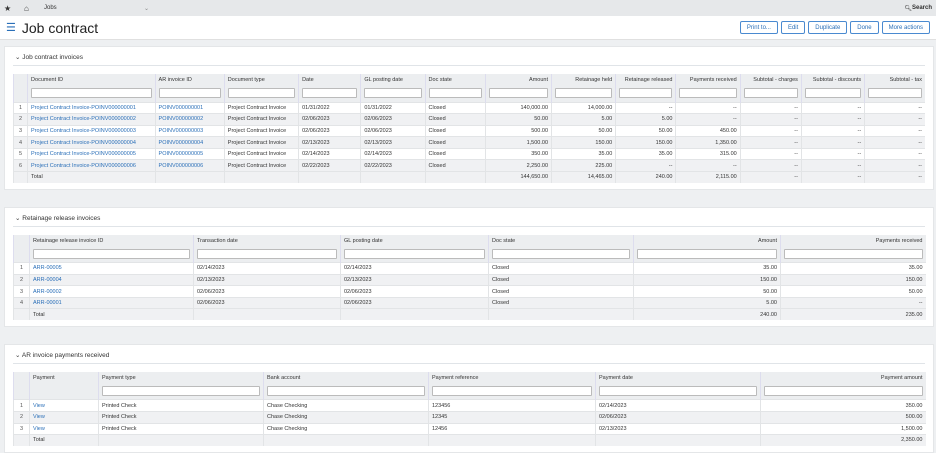 The width and height of the screenshot is (936, 453). What do you see at coordinates (10, 8) in the screenshot?
I see `star-icon: ★` at bounding box center [10, 8].